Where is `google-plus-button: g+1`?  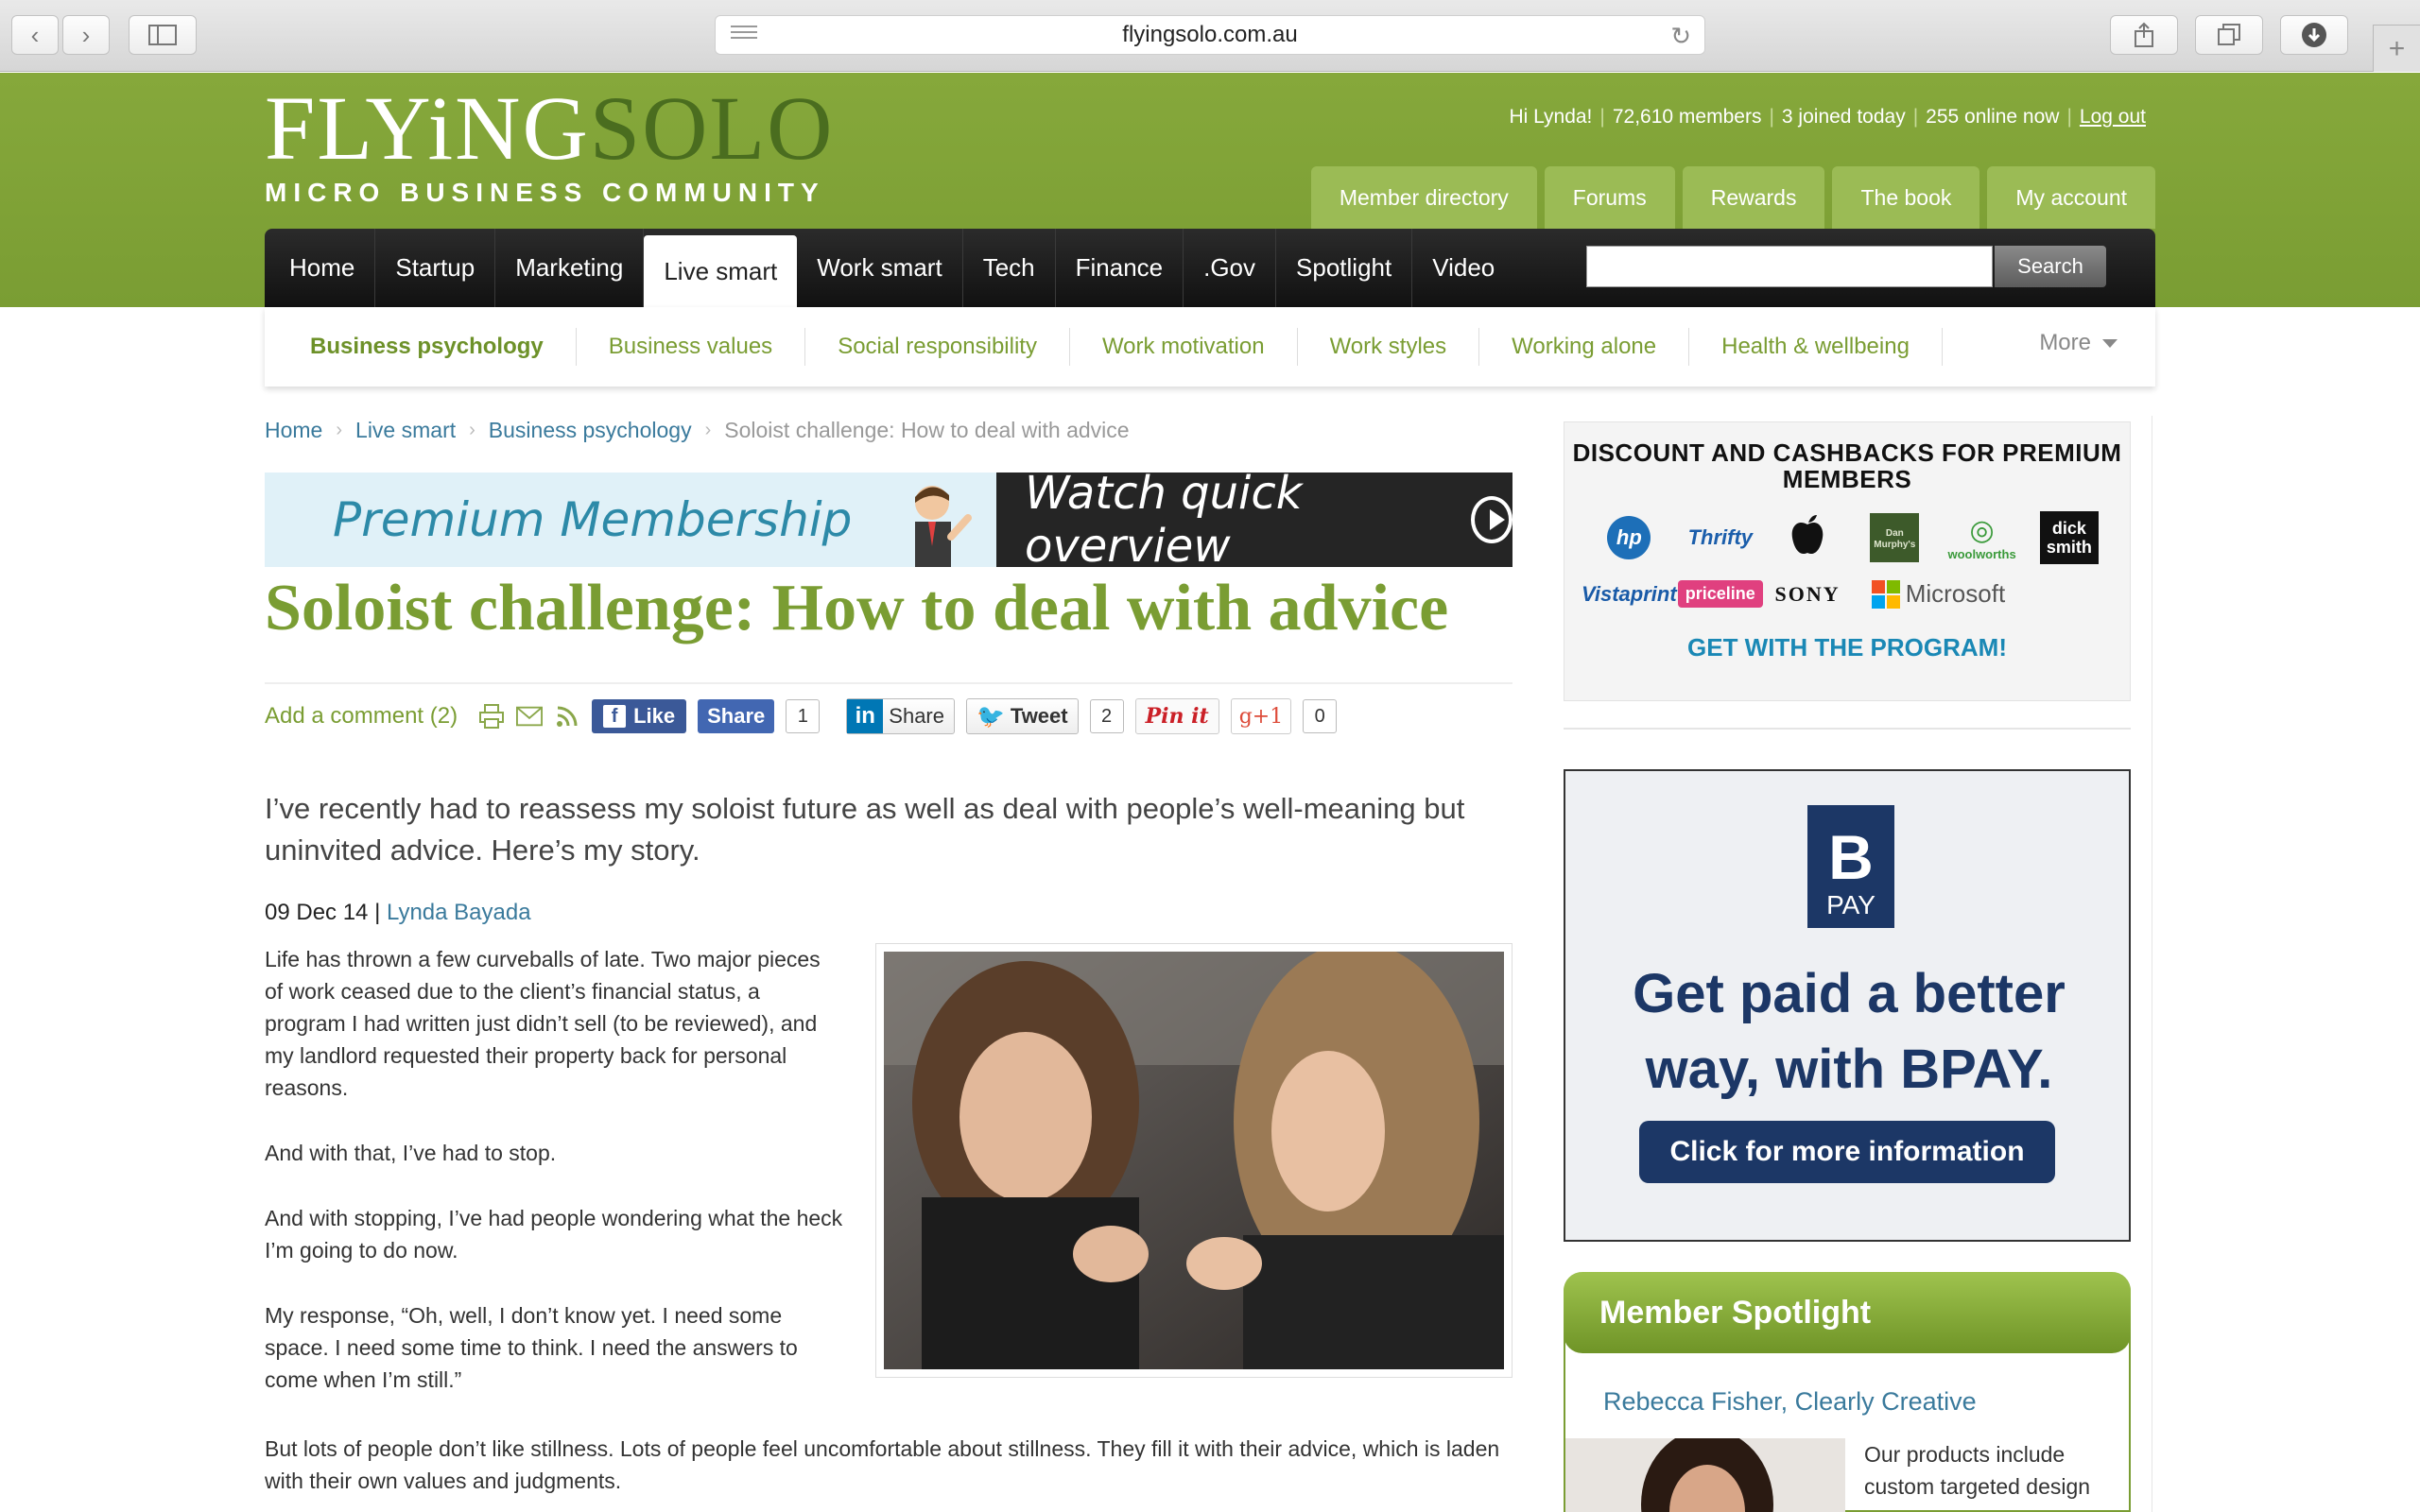 google-plus-button: g+1 is located at coordinates (1261, 716).